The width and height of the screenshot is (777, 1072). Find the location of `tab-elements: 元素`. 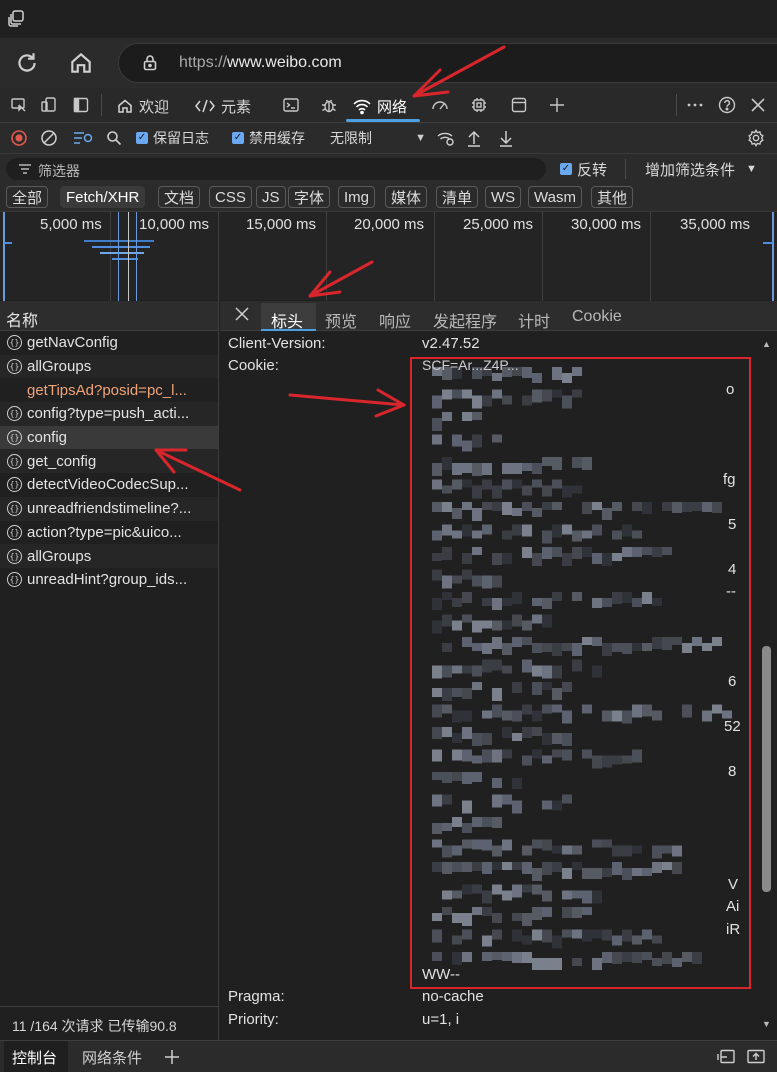

tab-elements: 元素 is located at coordinates (222, 106).